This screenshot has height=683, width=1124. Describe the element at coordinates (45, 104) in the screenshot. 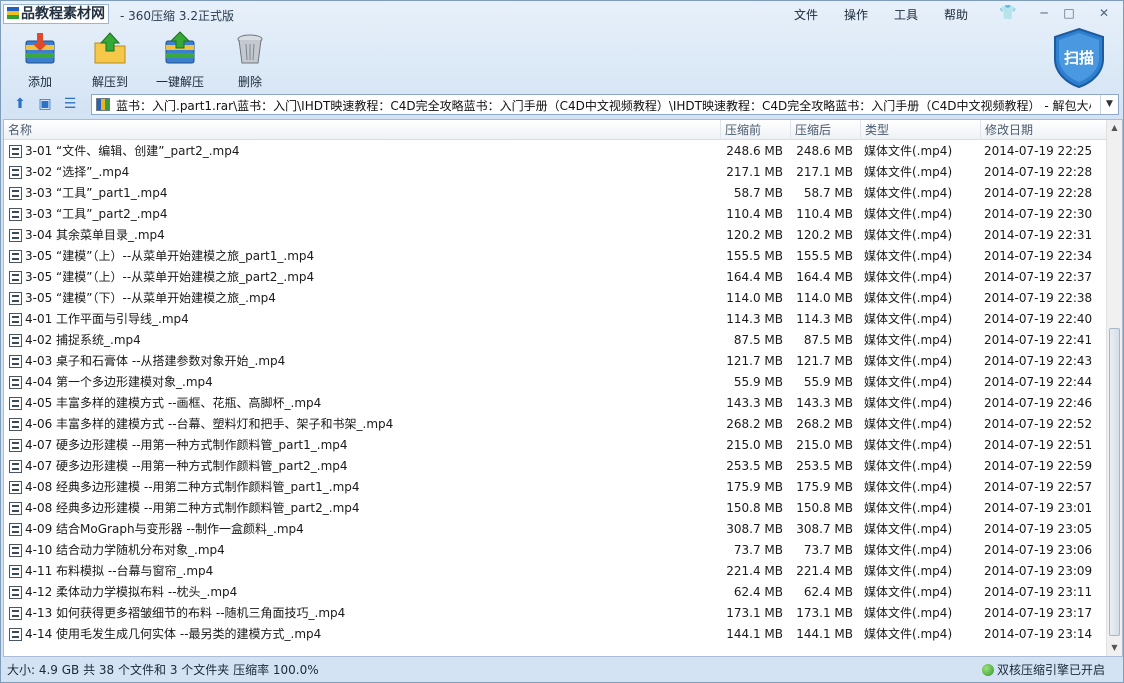

I see `thumbnail-view-icon: ▣` at that location.